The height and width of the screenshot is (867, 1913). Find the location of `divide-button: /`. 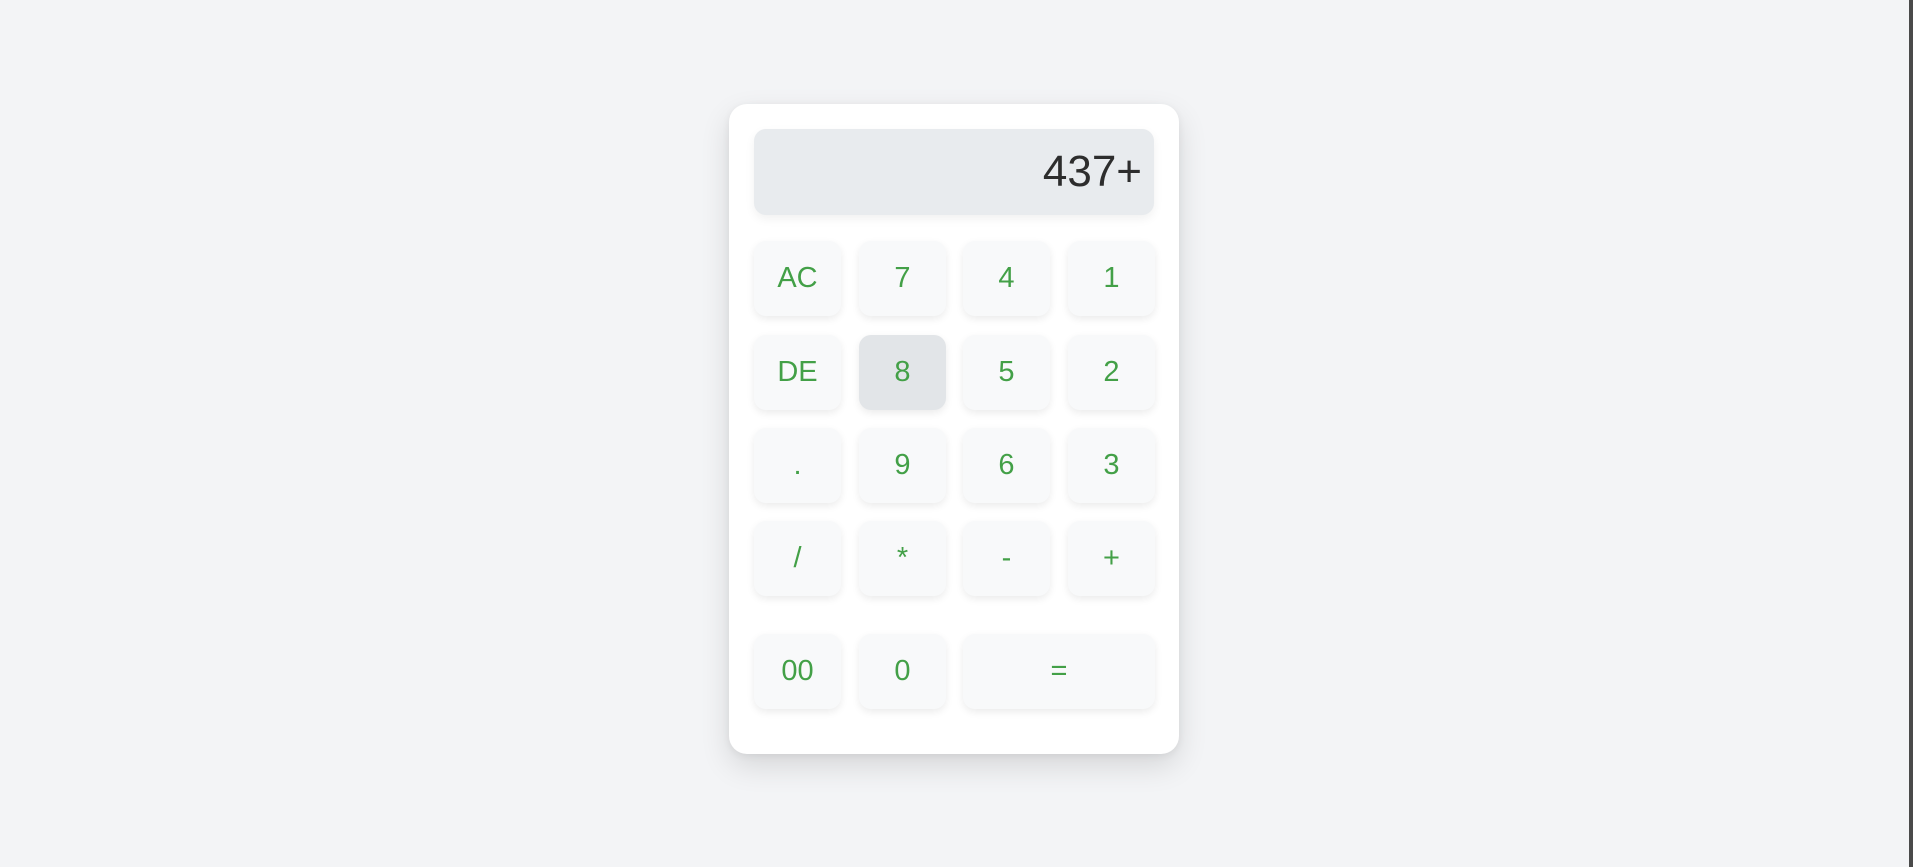

divide-button: / is located at coordinates (797, 558).